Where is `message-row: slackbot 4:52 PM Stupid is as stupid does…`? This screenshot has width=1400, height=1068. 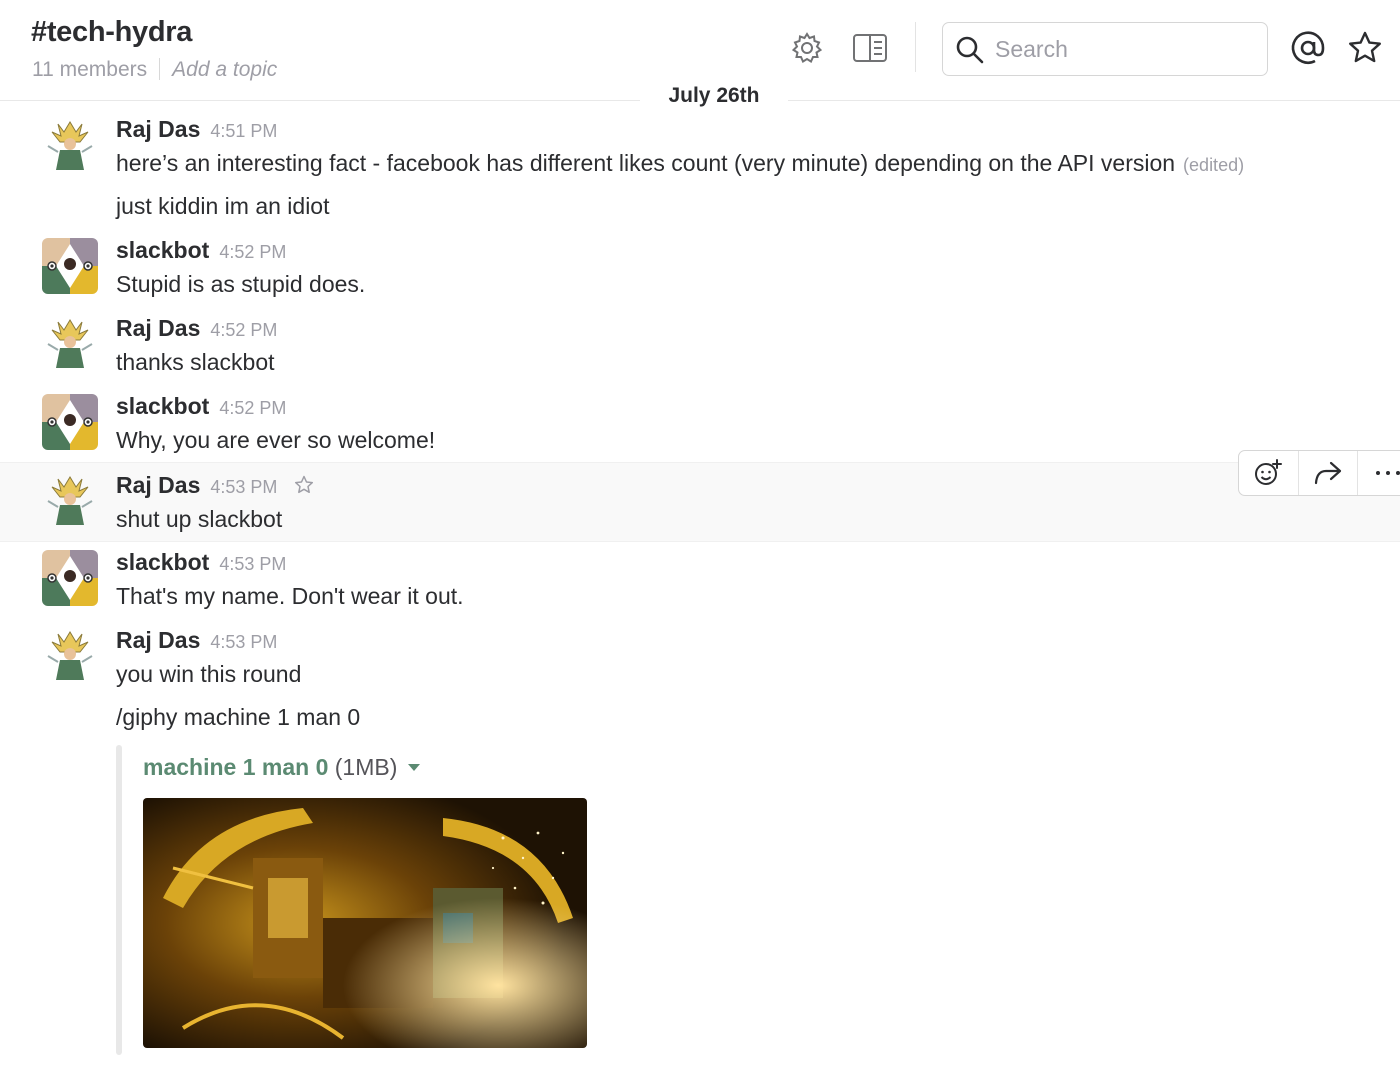
message-row: slackbot 4:52 PM Stupid is as stupid does… is located at coordinates (700, 269).